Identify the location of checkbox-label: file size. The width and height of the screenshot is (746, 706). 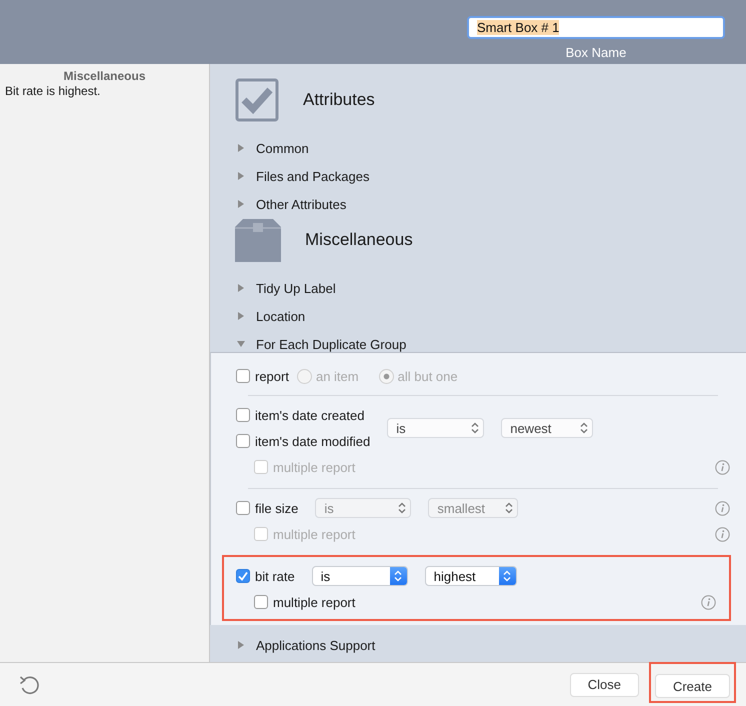
(276, 508).